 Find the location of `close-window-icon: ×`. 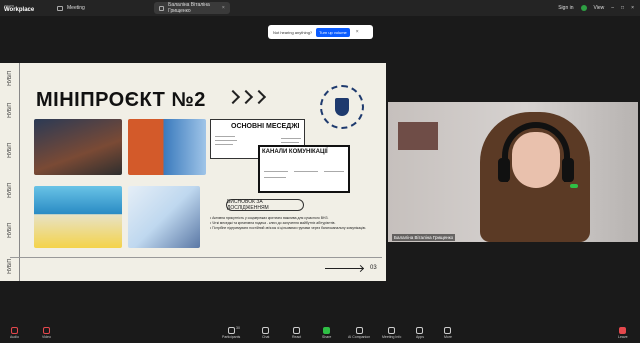

close-window-icon: × is located at coordinates (632, 8).